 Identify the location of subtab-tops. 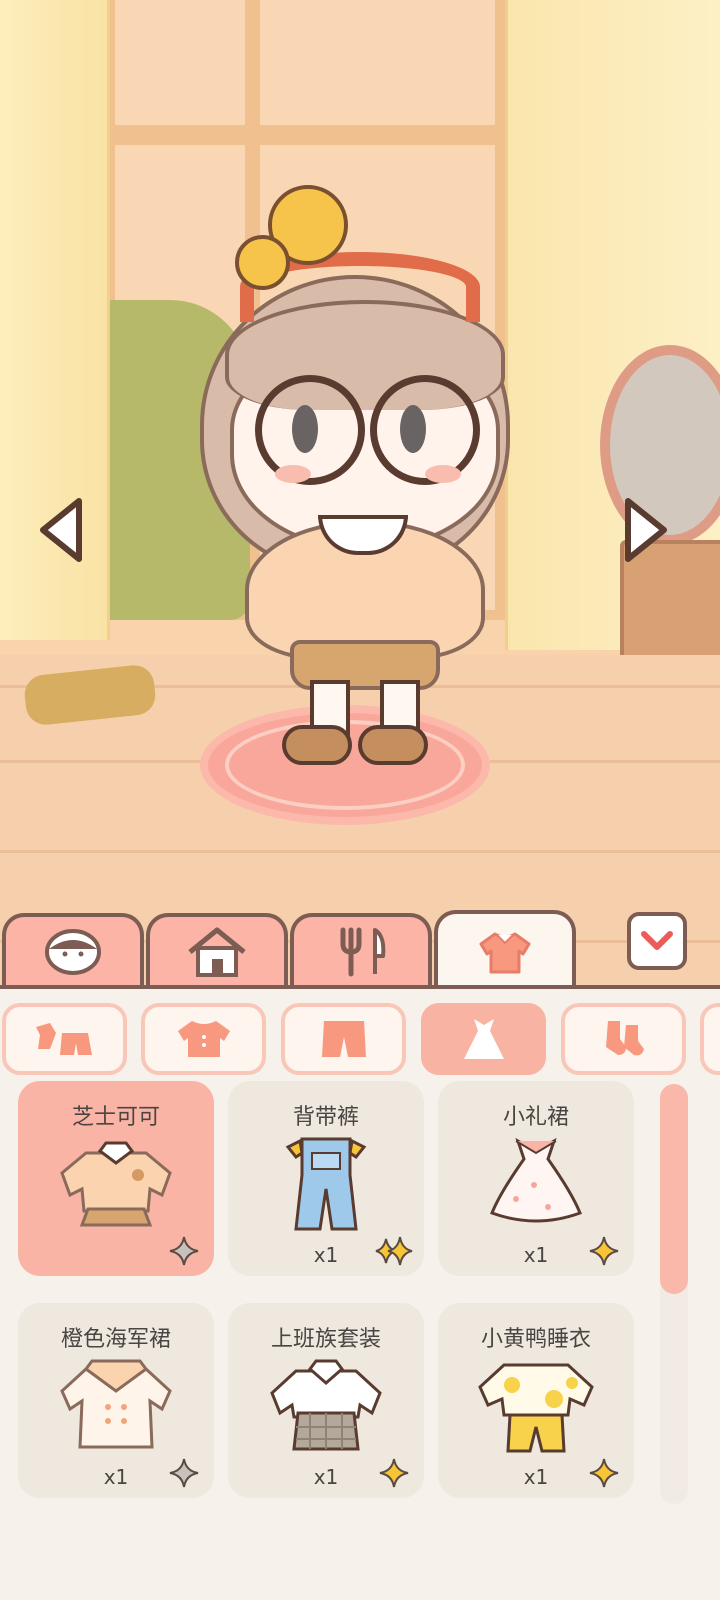
(203, 1039).